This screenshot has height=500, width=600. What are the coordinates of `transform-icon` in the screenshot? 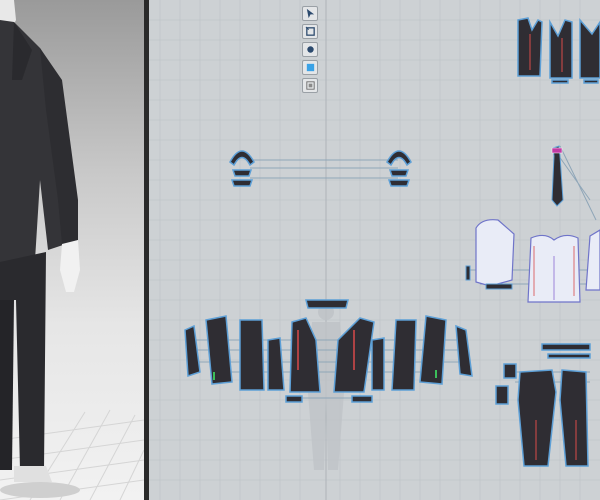 It's located at (310, 31).